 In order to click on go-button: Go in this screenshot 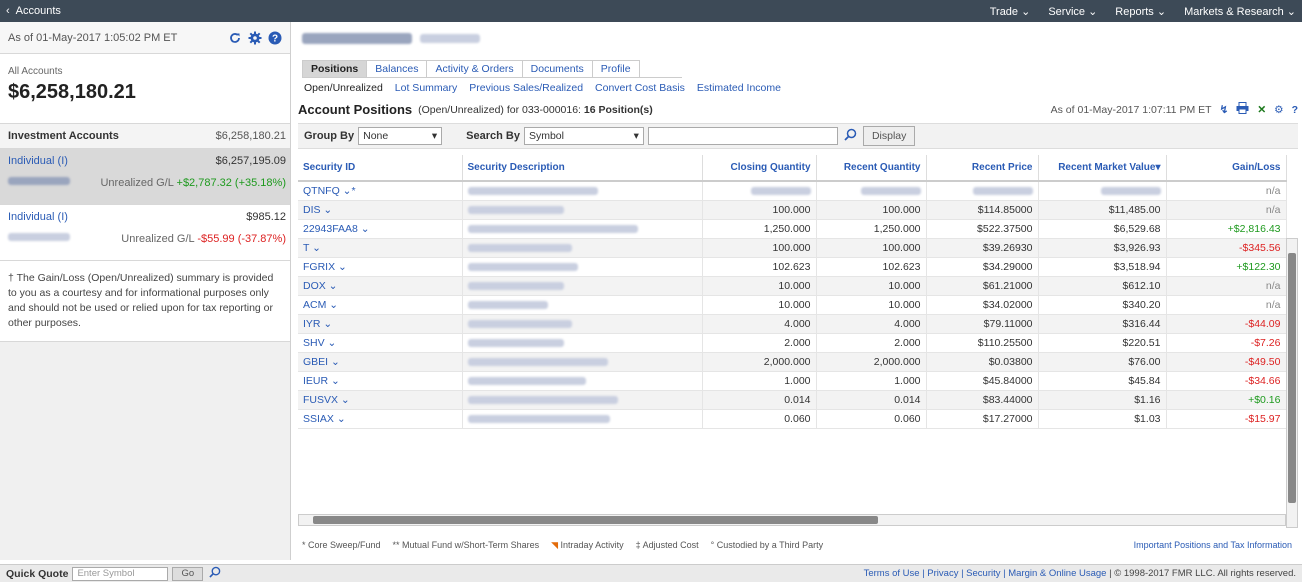, I will do `click(188, 573)`.